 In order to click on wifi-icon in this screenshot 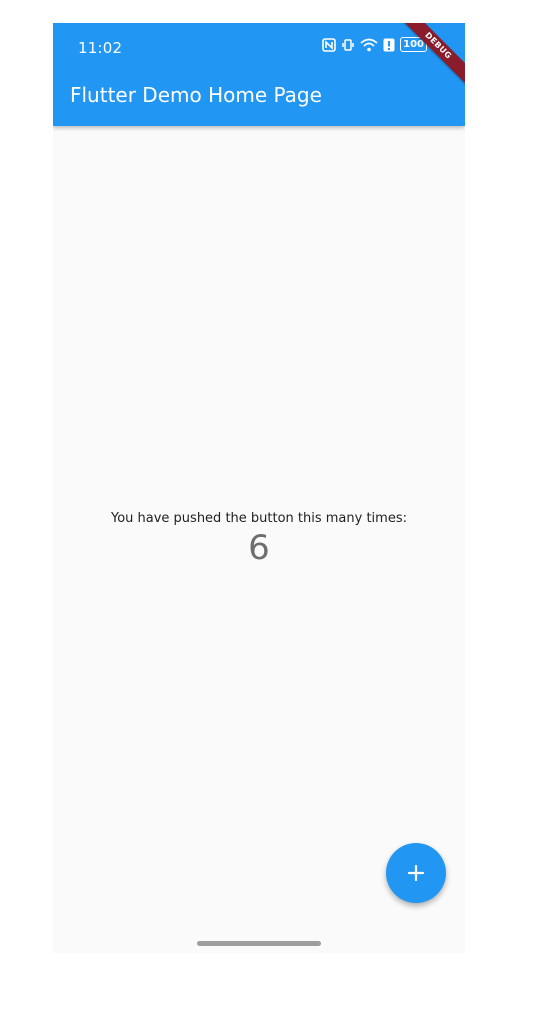, I will do `click(369, 45)`.